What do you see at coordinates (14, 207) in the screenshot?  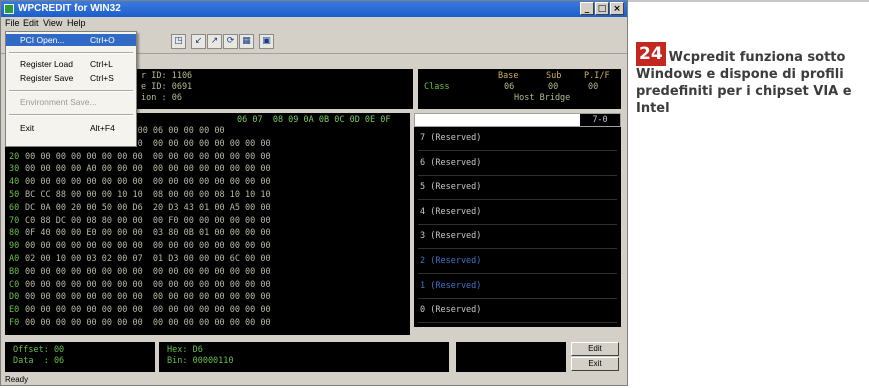 I see `hex-row-address: 60` at bounding box center [14, 207].